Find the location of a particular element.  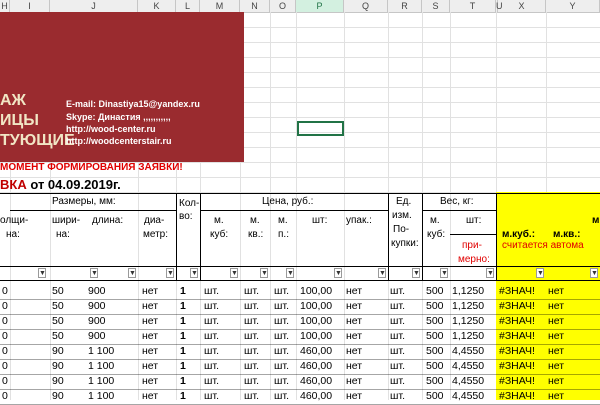

col-header-y: Y is located at coordinates (573, 6).